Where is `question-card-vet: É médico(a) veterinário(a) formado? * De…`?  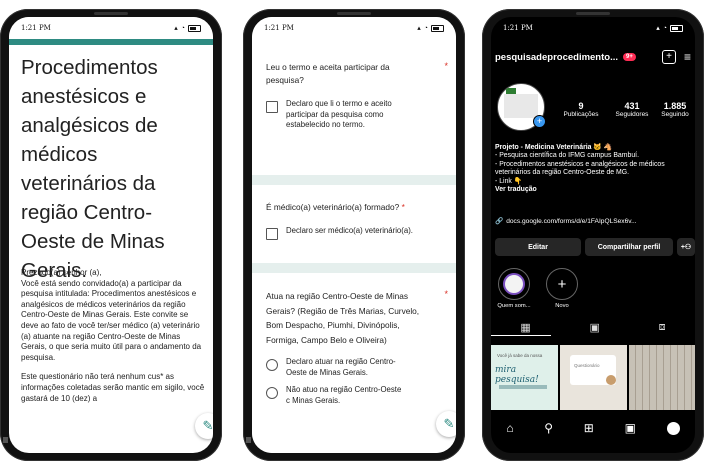 question-card-vet: É médico(a) veterinário(a) formado? * De… is located at coordinates (354, 224).